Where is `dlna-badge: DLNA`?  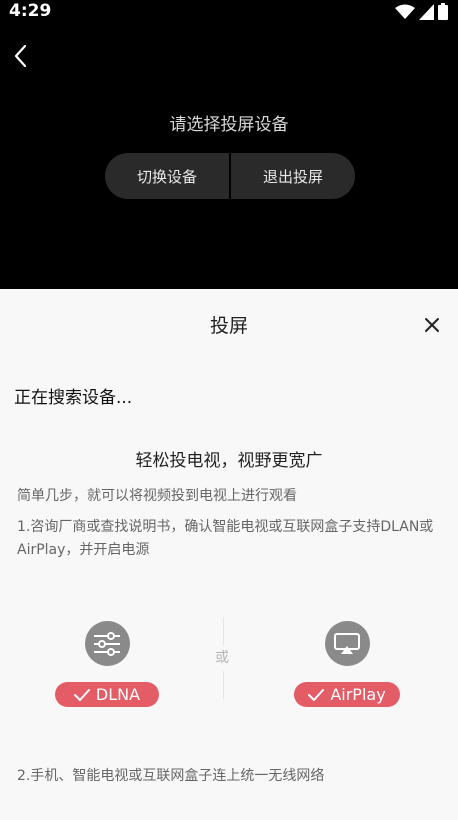
dlna-badge: DLNA is located at coordinates (107, 694).